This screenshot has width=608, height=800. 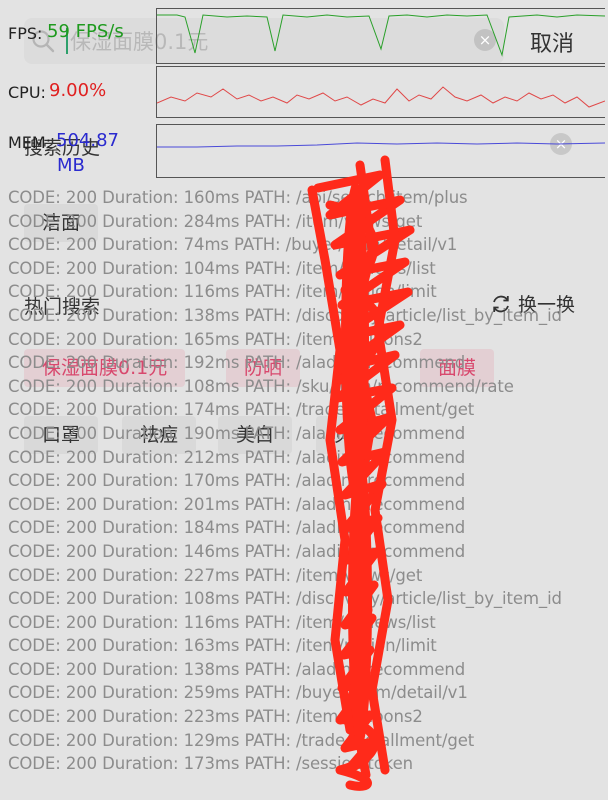 I want to click on redaction-scribble, so click(x=361, y=473).